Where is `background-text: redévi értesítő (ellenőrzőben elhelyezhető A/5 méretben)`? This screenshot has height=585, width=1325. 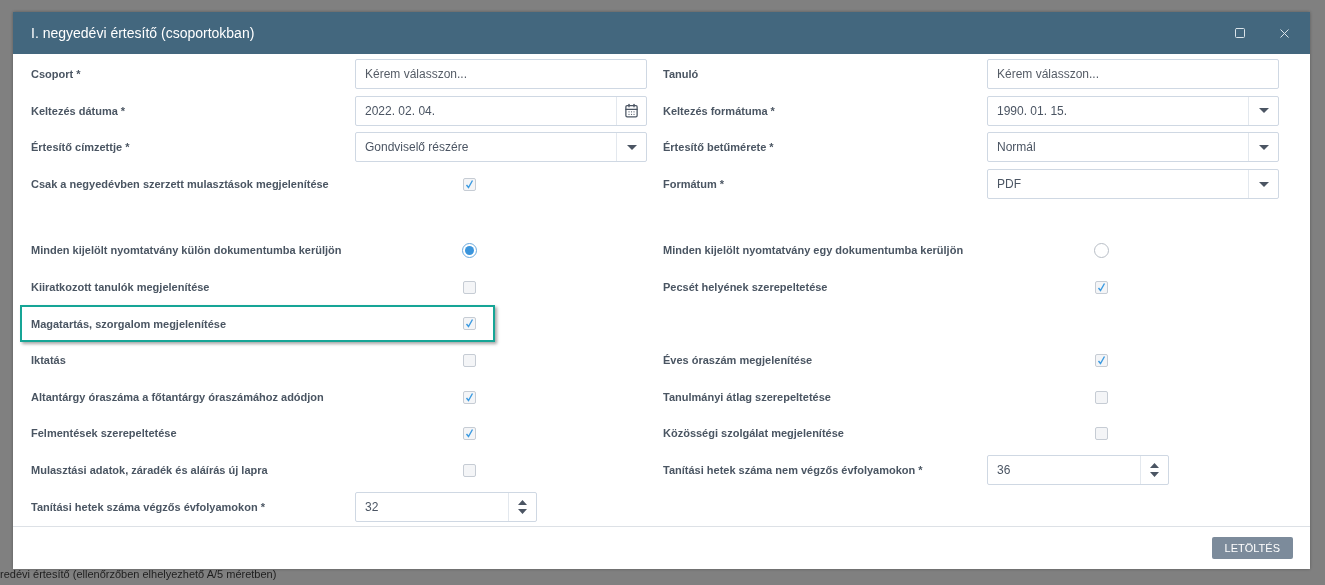
background-text: redévi értesítő (ellenőrzőben elhelyezhető A/5 méretben) is located at coordinates (138, 574).